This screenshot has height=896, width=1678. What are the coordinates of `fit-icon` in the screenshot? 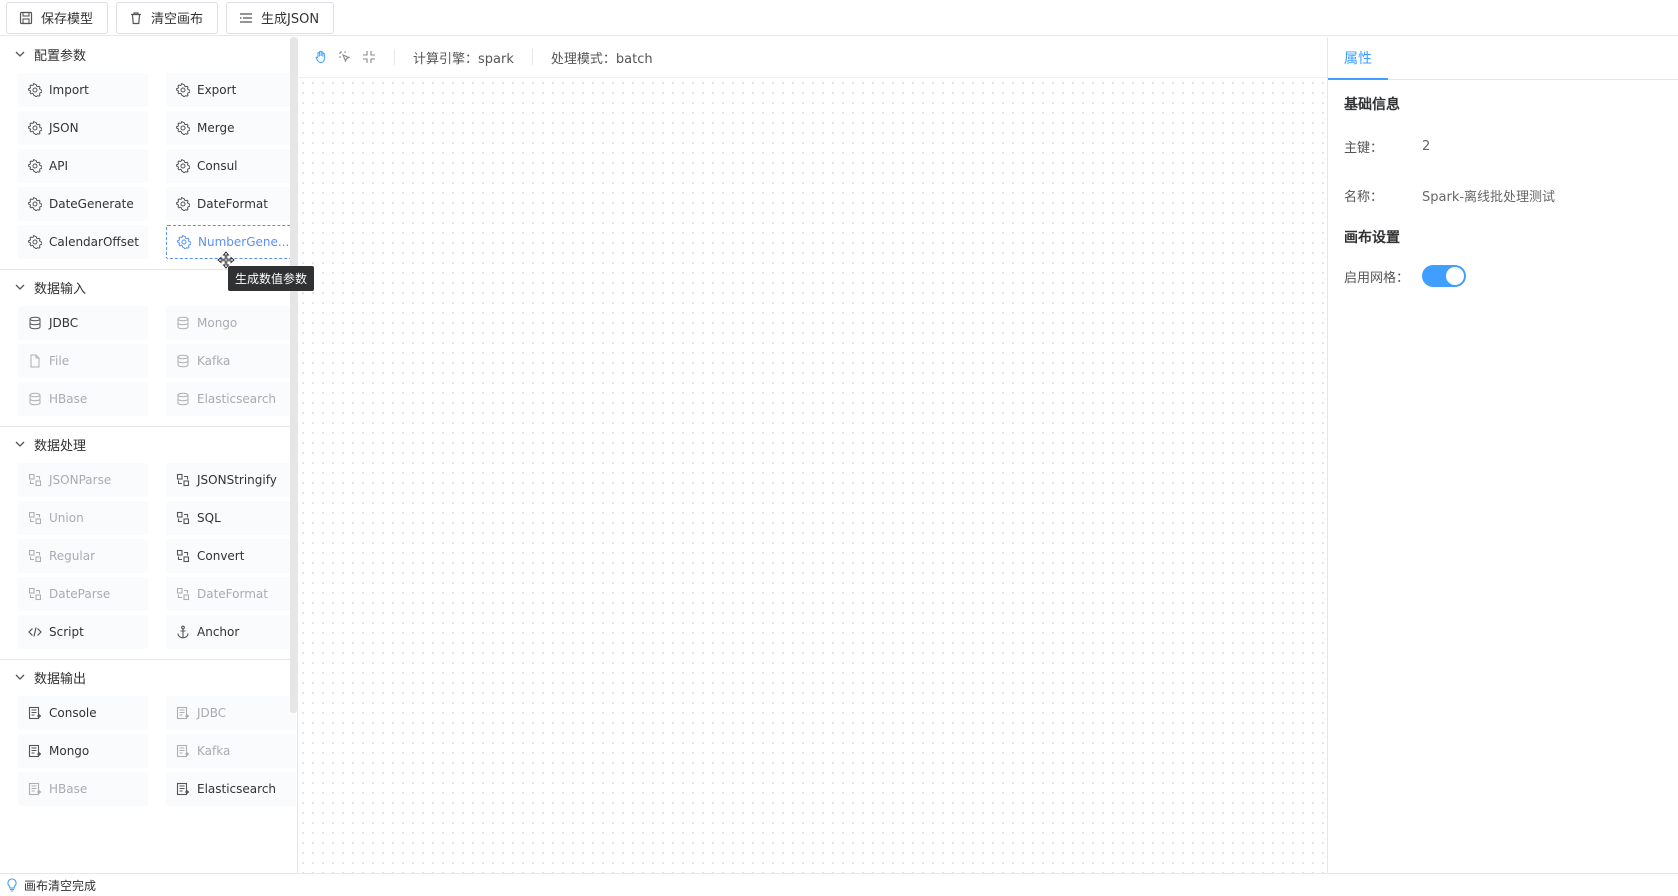 It's located at (369, 57).